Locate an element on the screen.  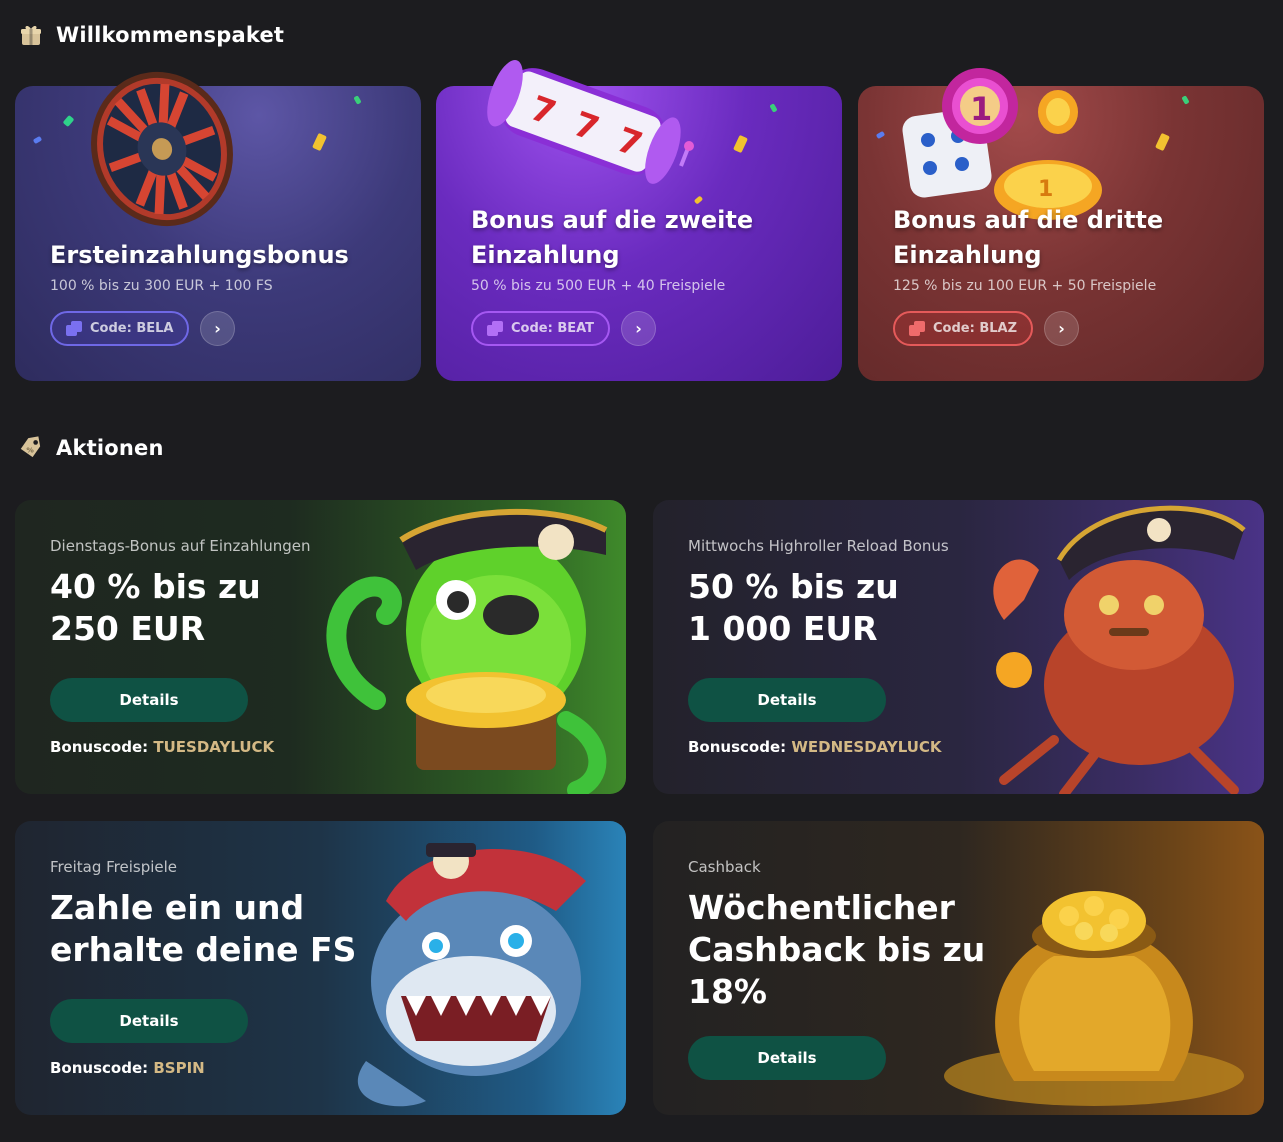
promotions-section-header: % Aktionen is located at coordinates (91, 448).